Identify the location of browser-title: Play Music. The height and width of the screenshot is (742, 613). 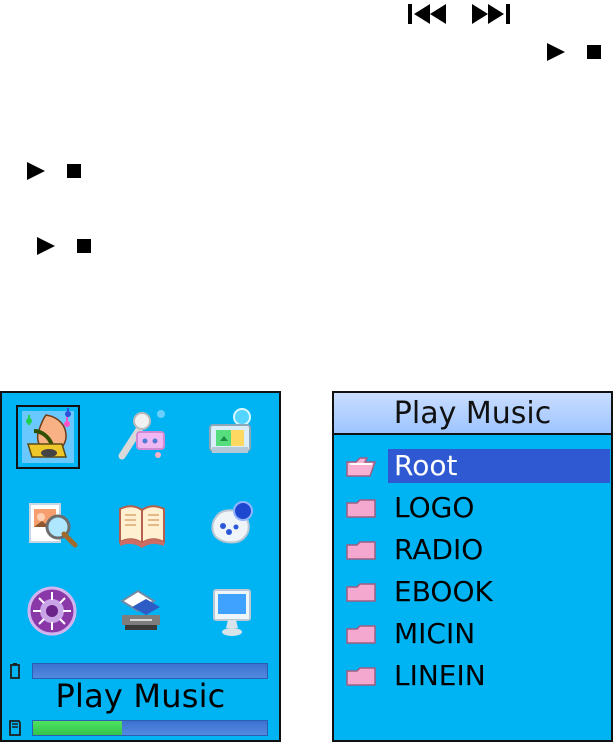
(472, 414).